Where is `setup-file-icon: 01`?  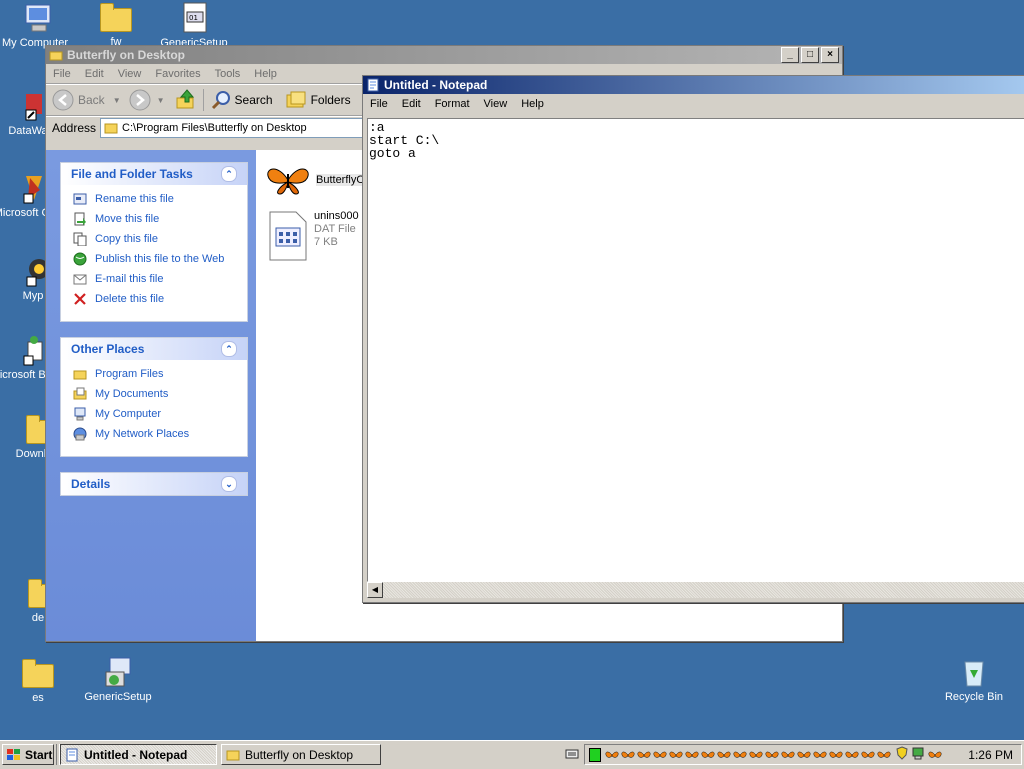 setup-file-icon: 01 is located at coordinates (194, 18).